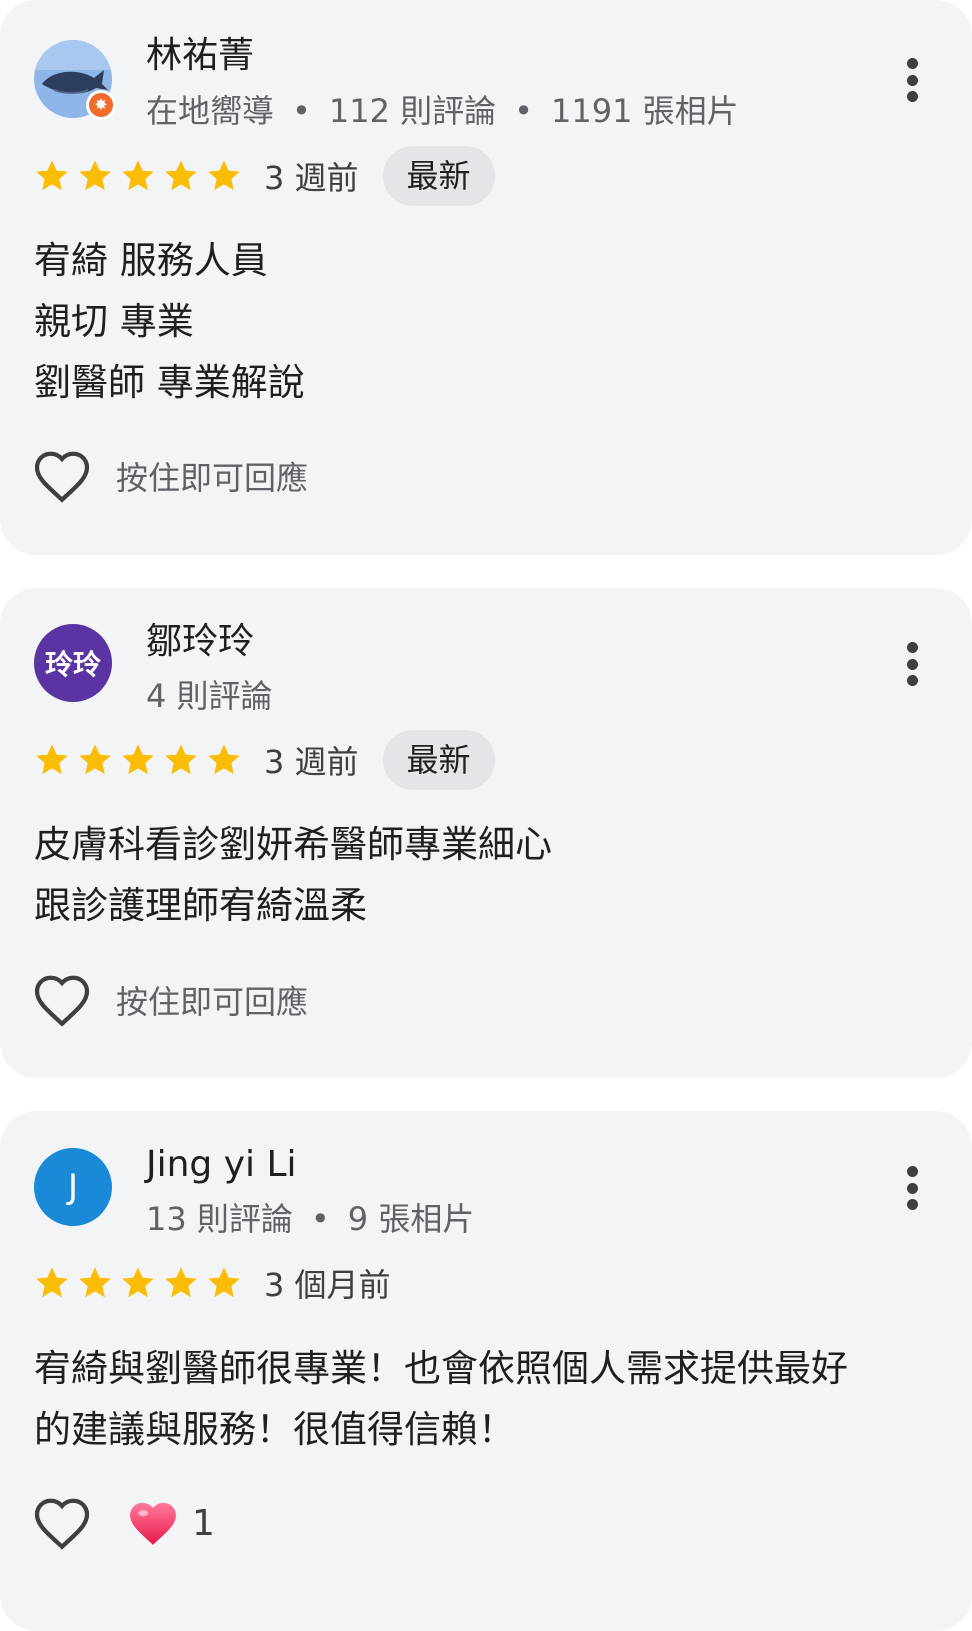  Describe the element at coordinates (327, 1285) in the screenshot. I see `review-time: 3 個月前` at that location.